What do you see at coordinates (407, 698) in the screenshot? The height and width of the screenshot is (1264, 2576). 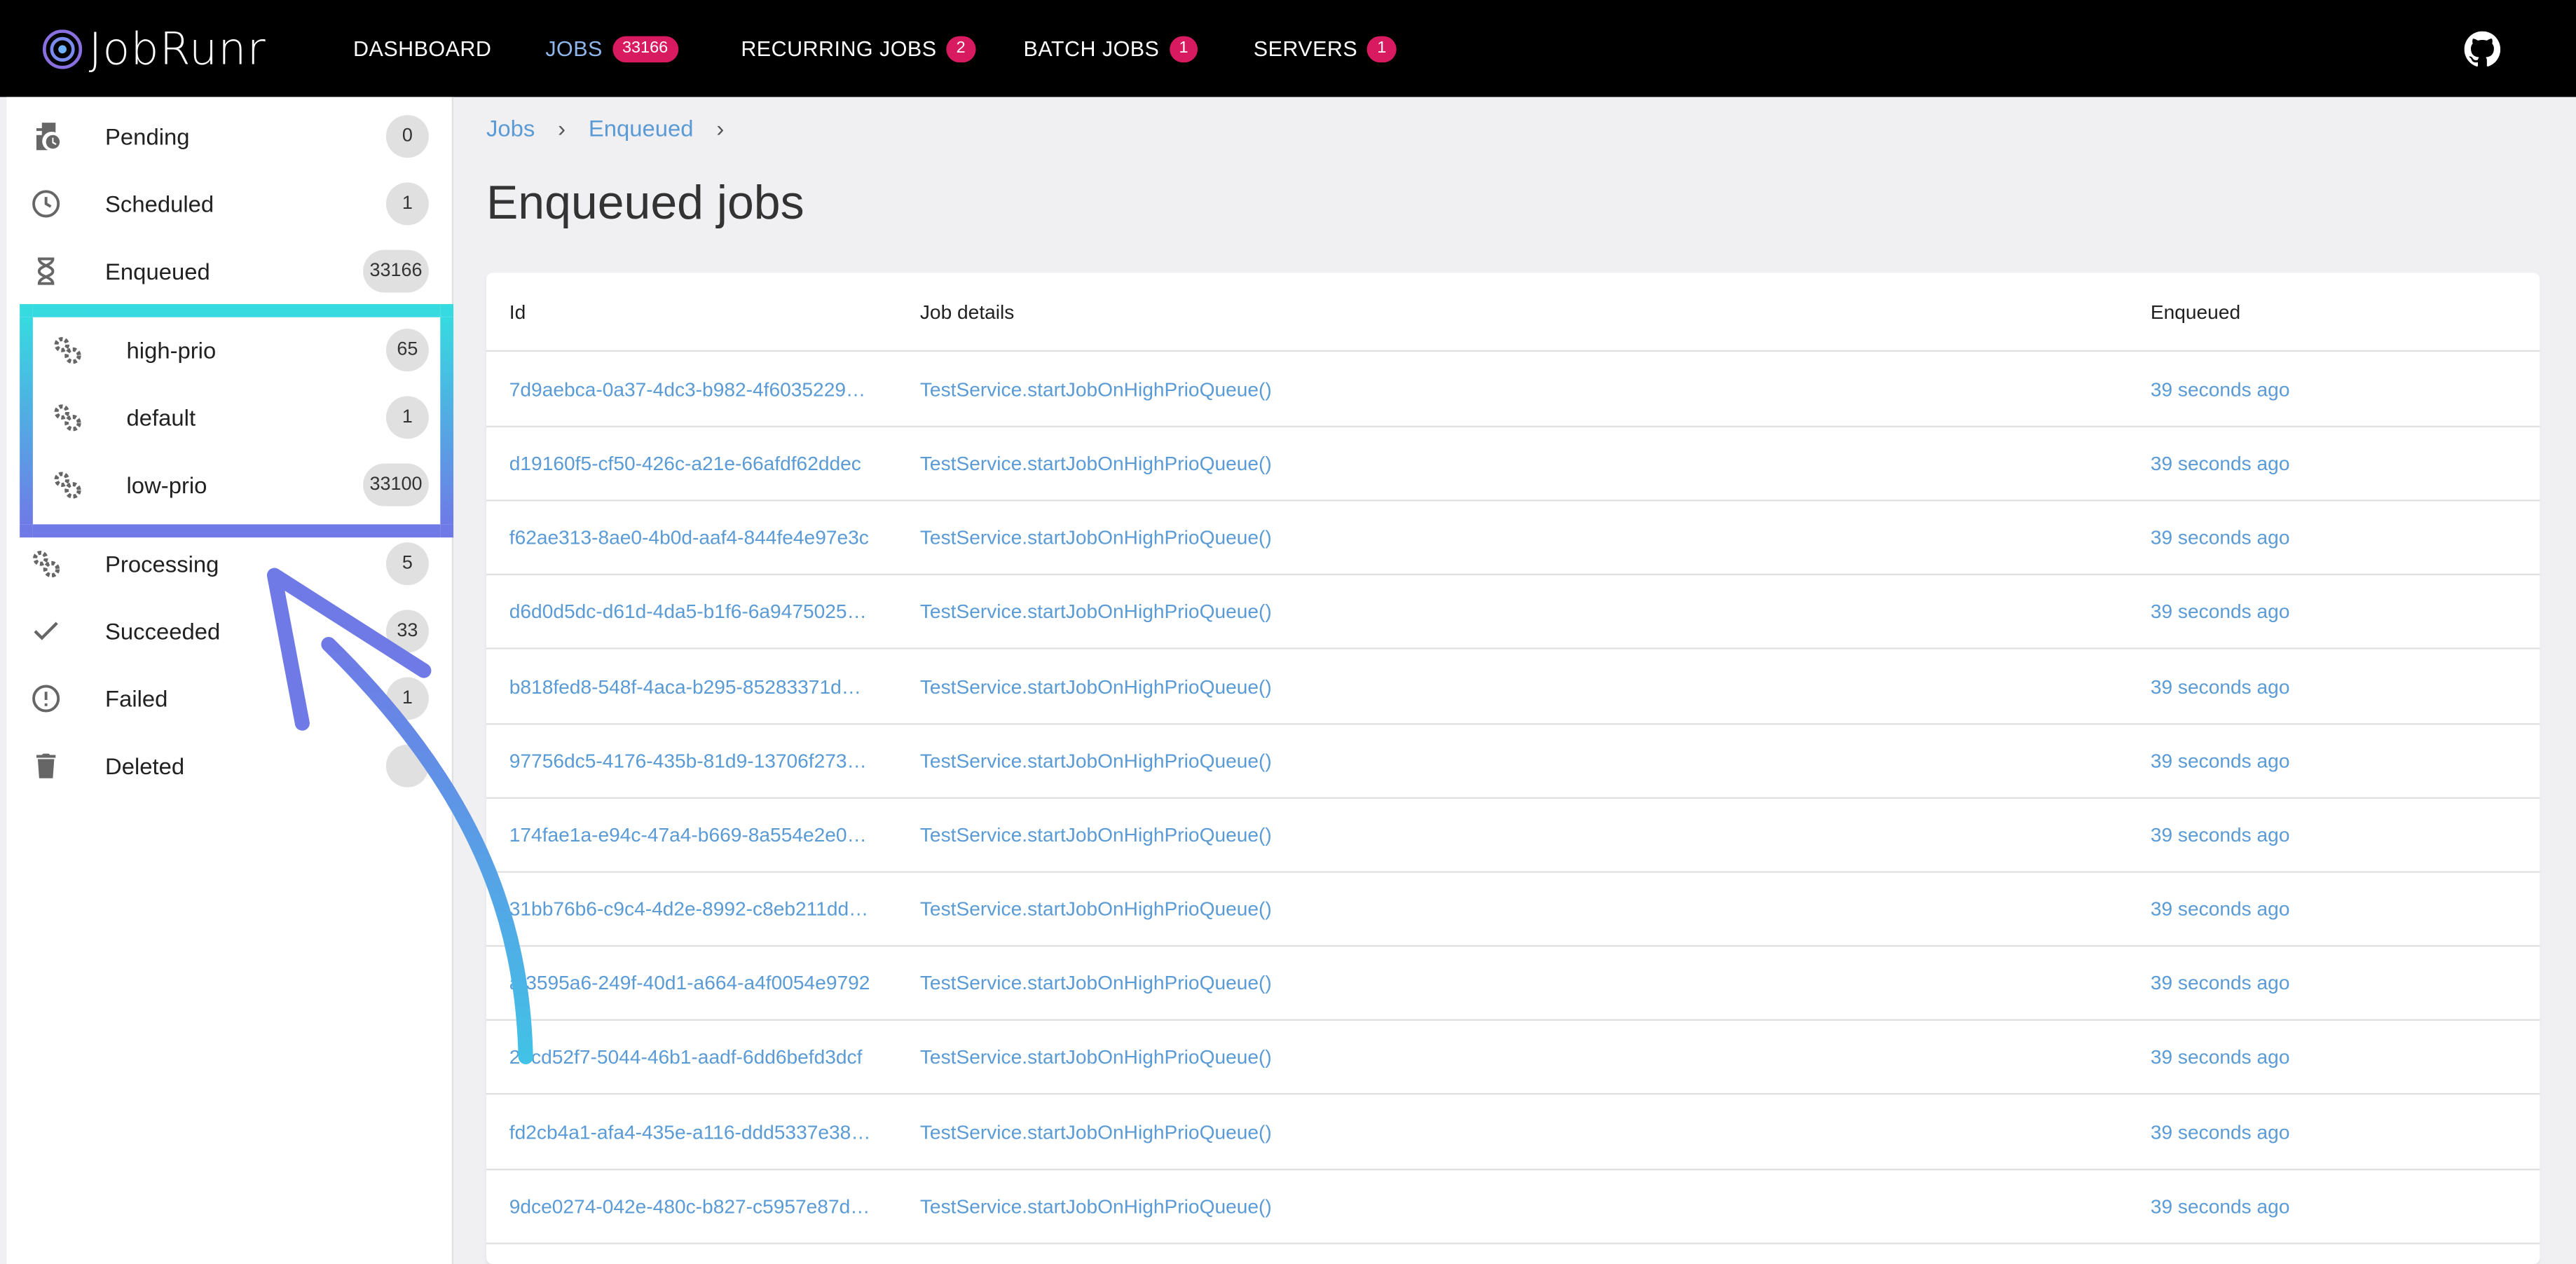 I see `count-badge: 1` at bounding box center [407, 698].